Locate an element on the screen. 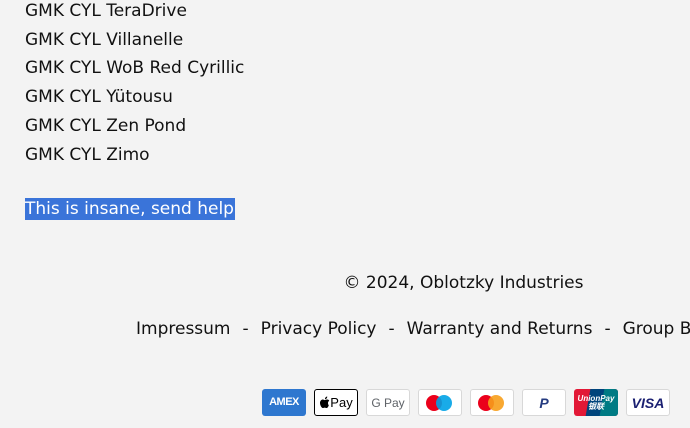  copyright-text: © 2024, Oblotzky Industries is located at coordinates (463, 283).